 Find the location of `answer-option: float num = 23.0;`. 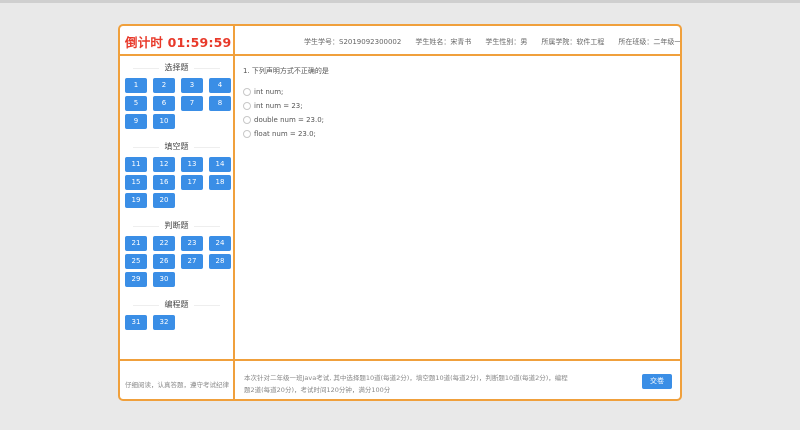

answer-option: float num = 23.0; is located at coordinates (458, 133).